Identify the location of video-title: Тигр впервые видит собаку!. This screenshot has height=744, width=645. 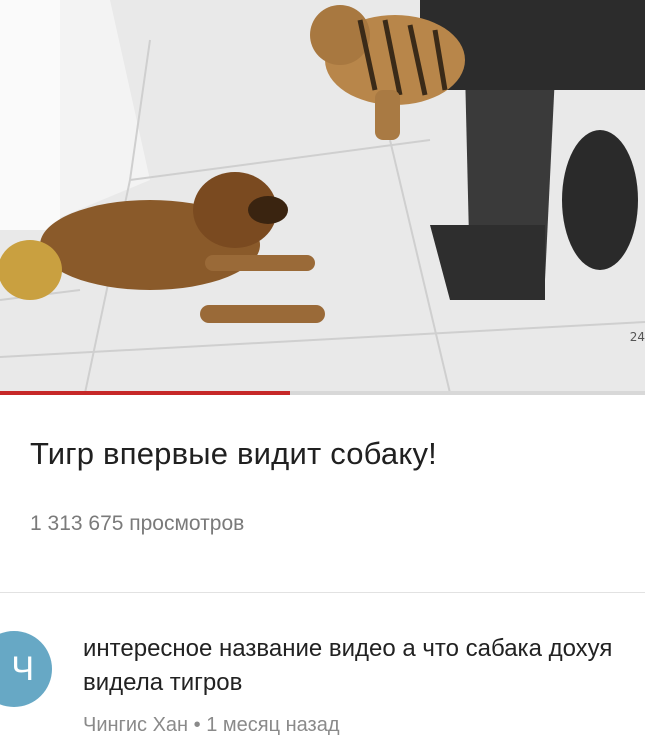
(233, 453).